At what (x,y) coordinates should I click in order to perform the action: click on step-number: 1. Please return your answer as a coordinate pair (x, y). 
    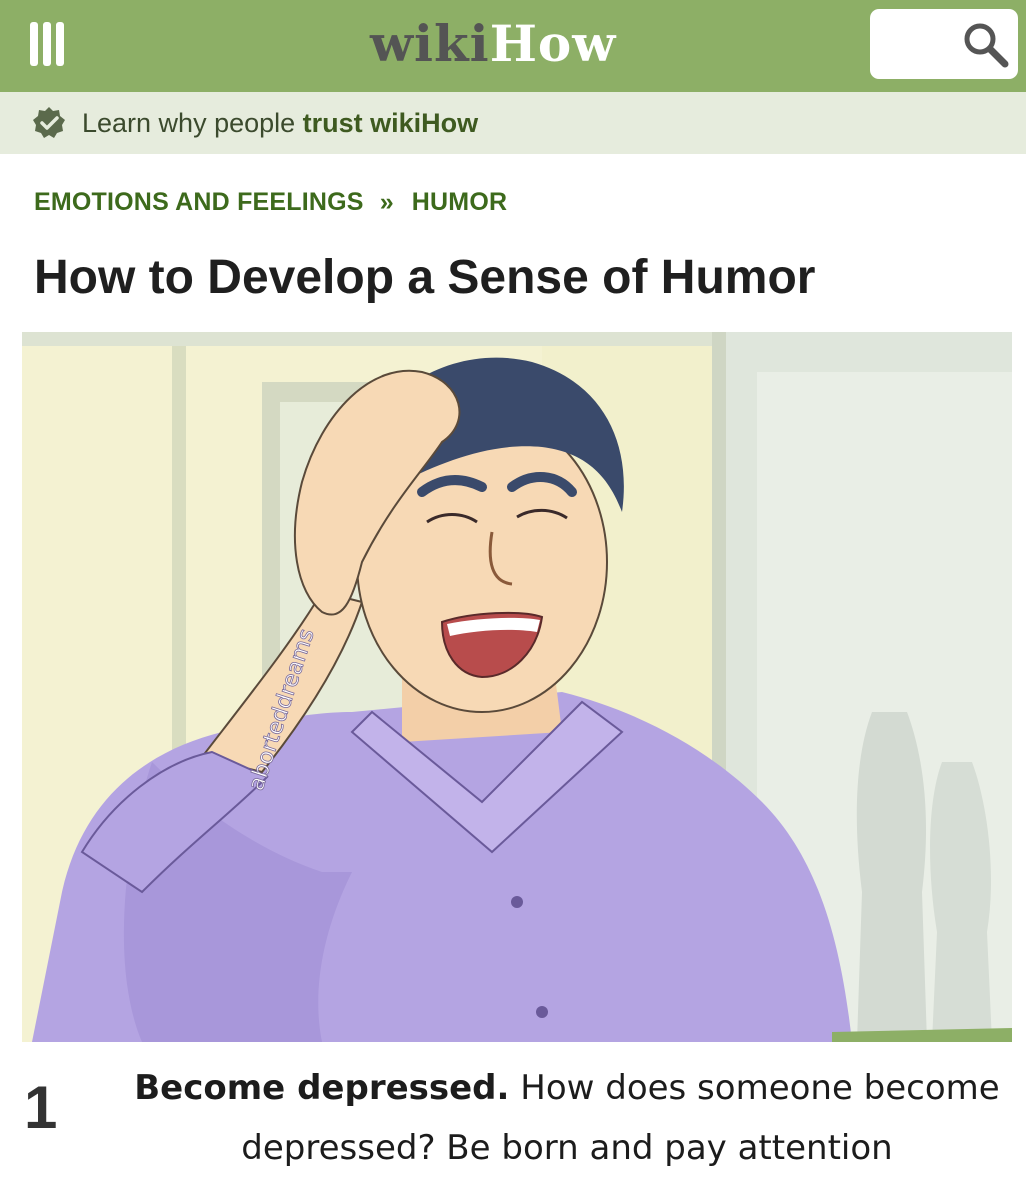
    Looking at the image, I should click on (41, 1107).